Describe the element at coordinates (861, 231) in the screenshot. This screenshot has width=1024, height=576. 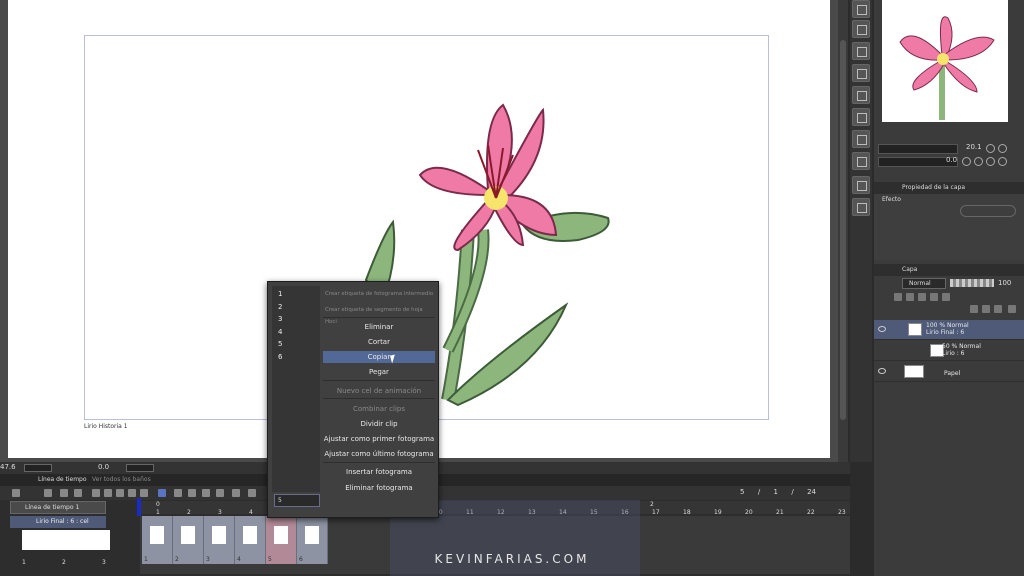
I see `panel-icon-column` at that location.